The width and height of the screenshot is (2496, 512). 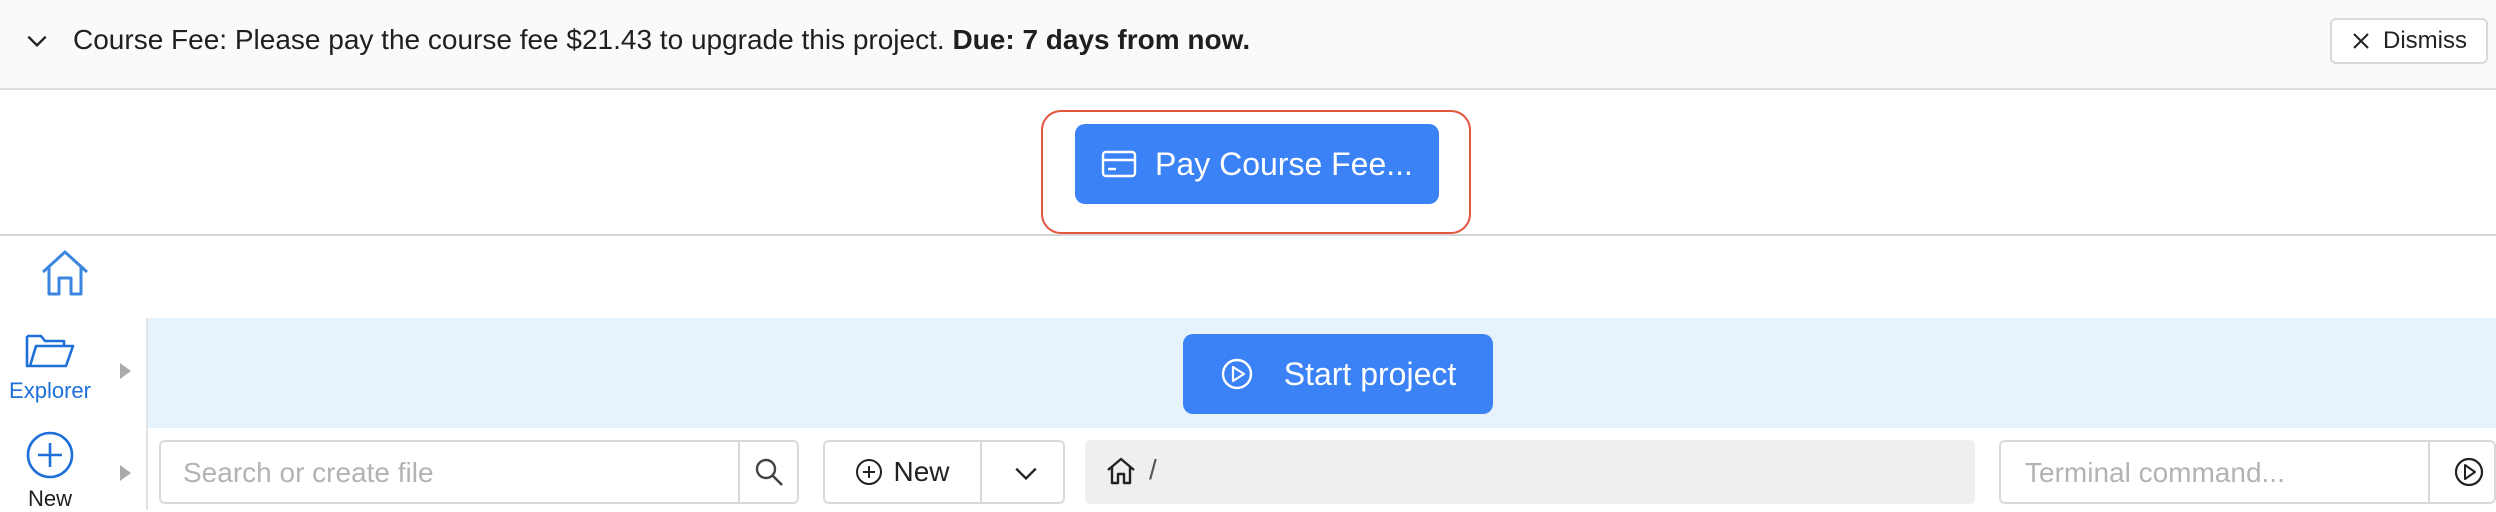 I want to click on new-divider, so click(x=981, y=472).